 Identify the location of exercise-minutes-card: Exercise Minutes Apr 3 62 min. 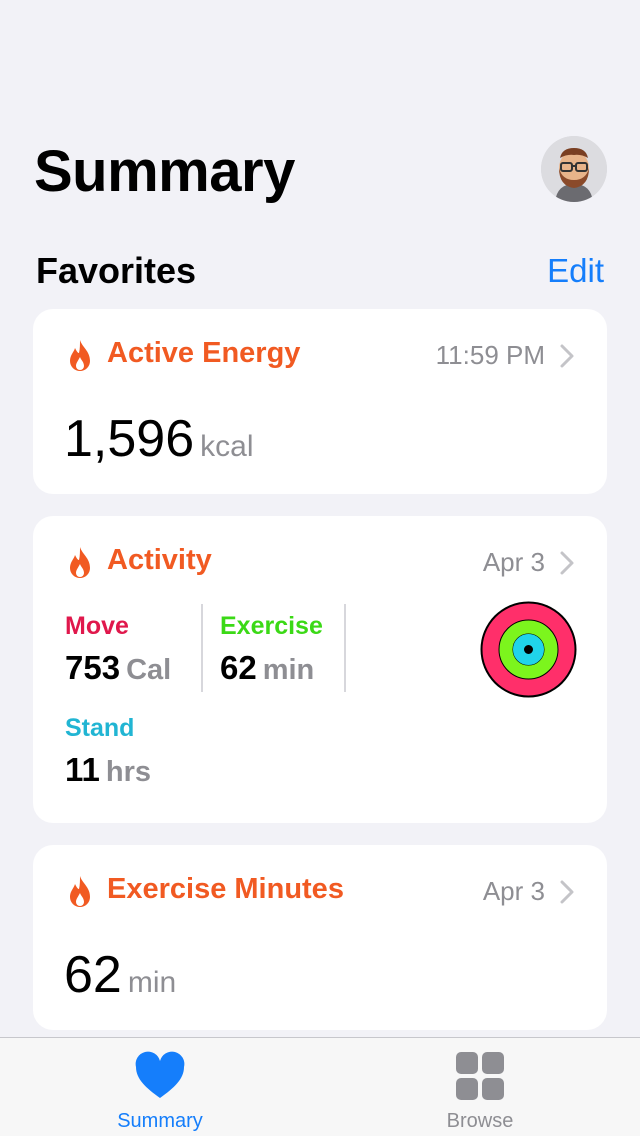
(320, 937).